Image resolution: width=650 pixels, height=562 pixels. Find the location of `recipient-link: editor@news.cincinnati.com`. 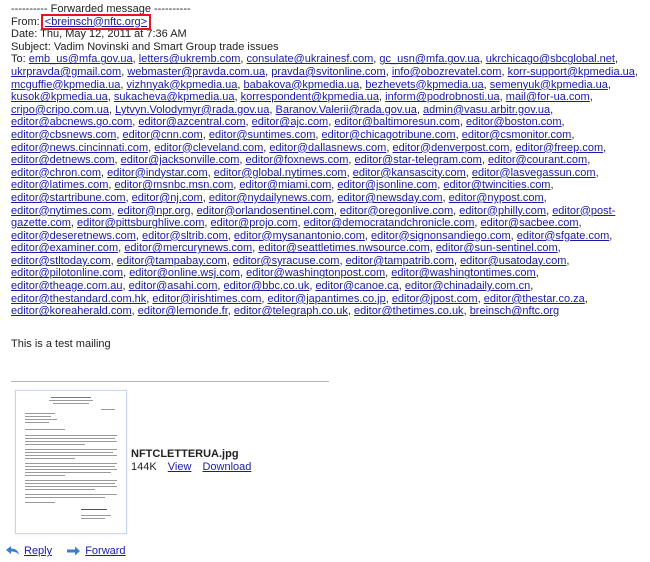

recipient-link: editor@news.cincinnati.com is located at coordinates (79, 148).